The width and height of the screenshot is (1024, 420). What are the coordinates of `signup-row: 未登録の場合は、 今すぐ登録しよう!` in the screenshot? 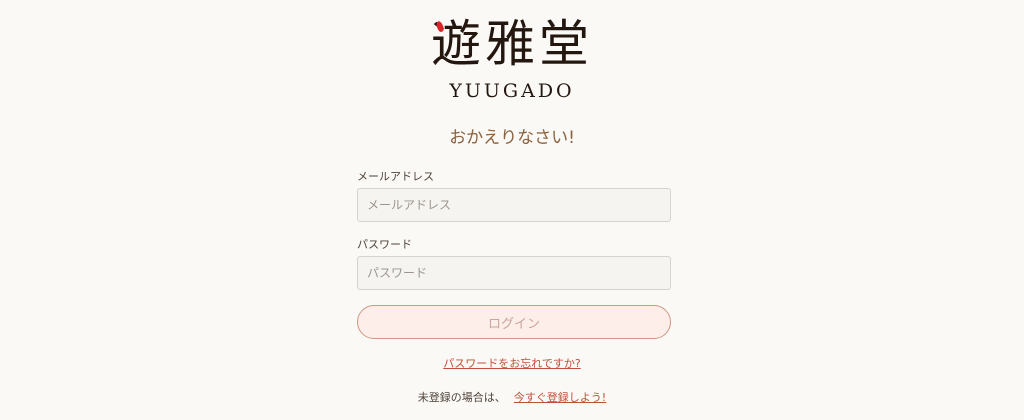 It's located at (512, 398).